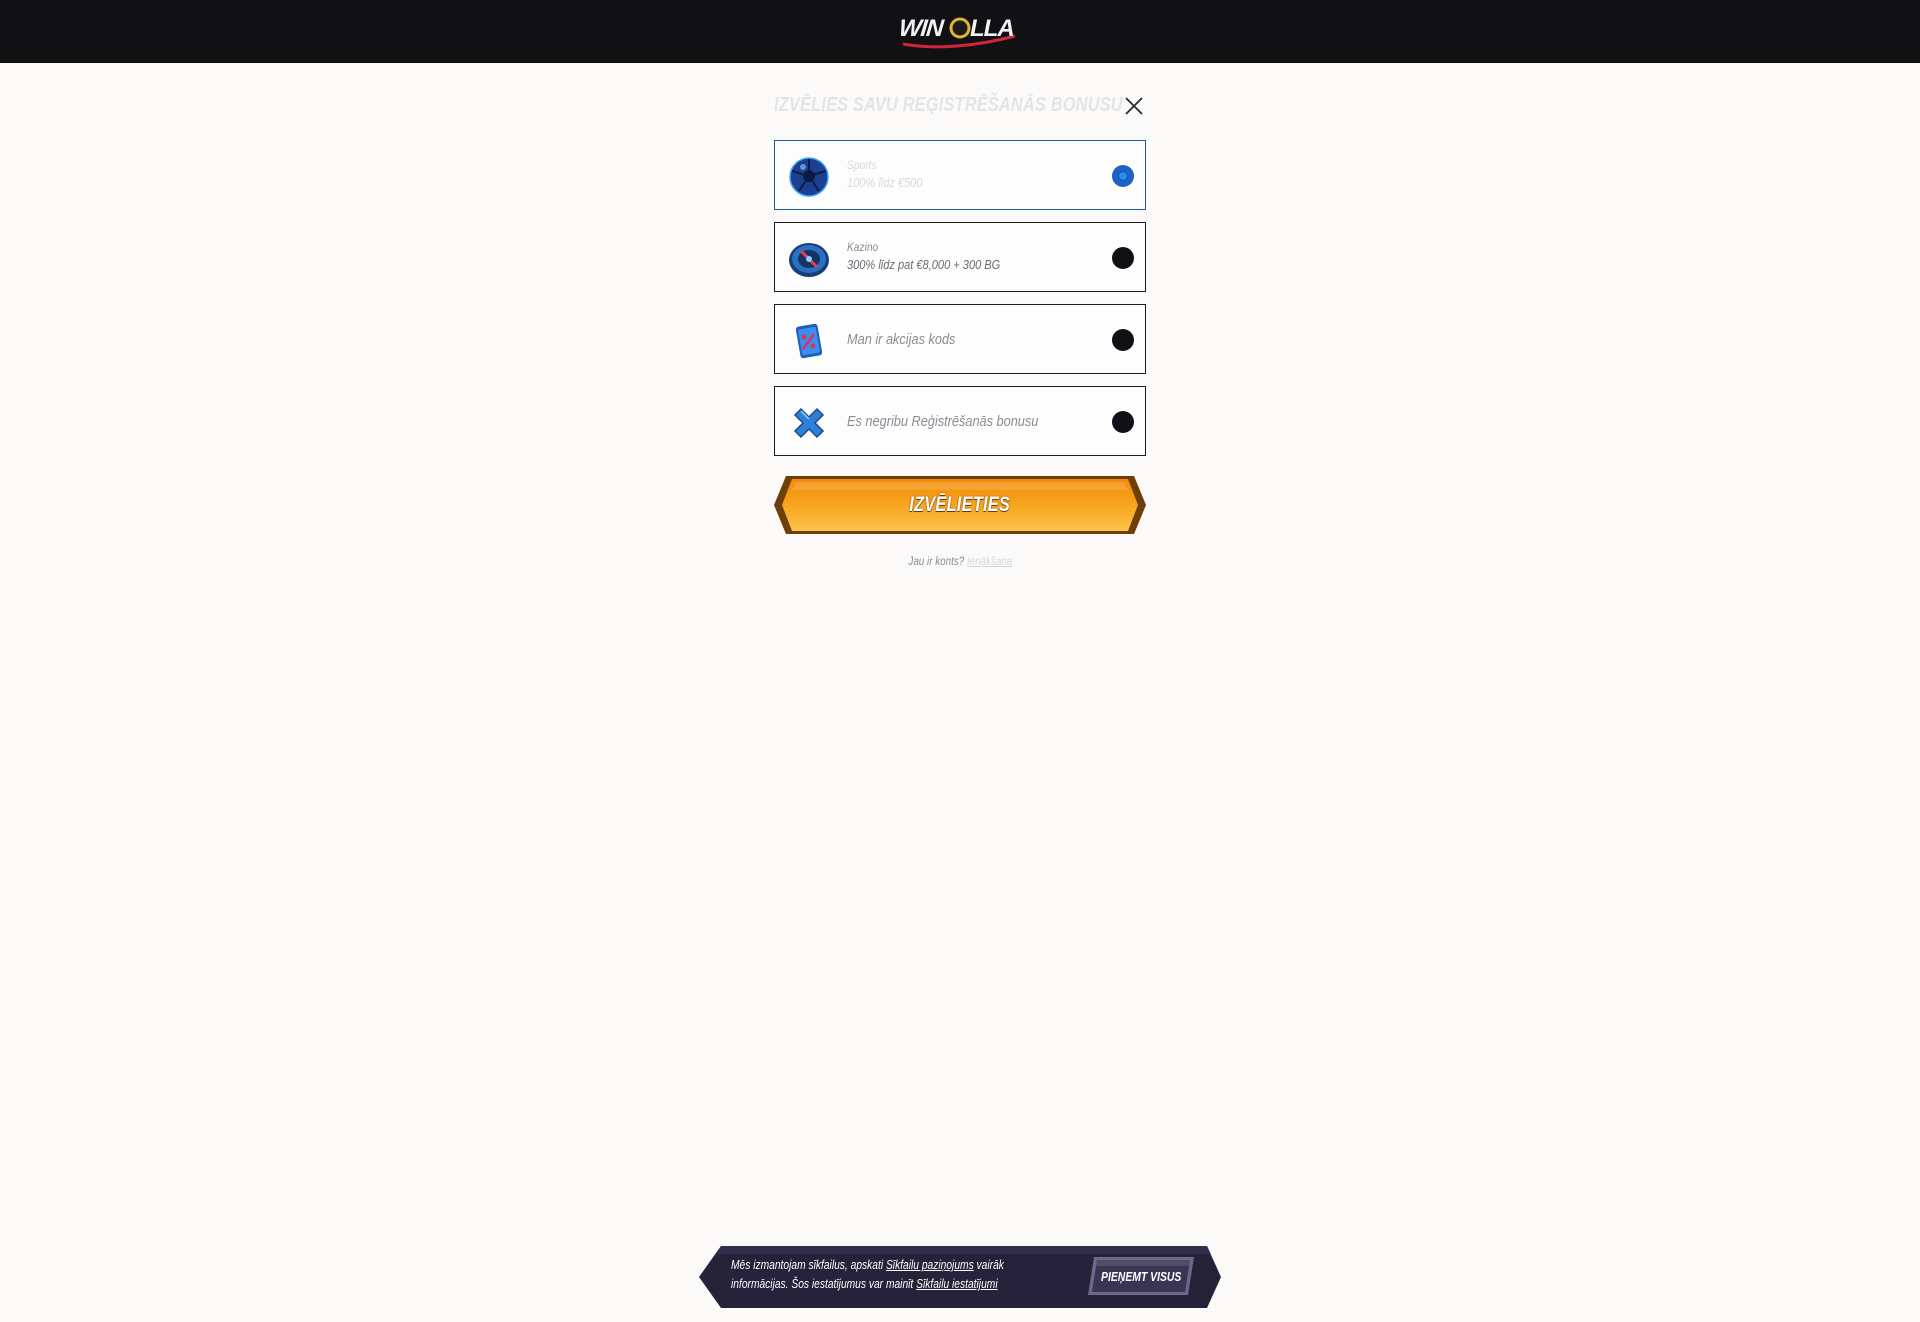  Describe the element at coordinates (956, 1284) in the screenshot. I see `cookie-settings-link: Sīkfailu iestatījumi` at that location.